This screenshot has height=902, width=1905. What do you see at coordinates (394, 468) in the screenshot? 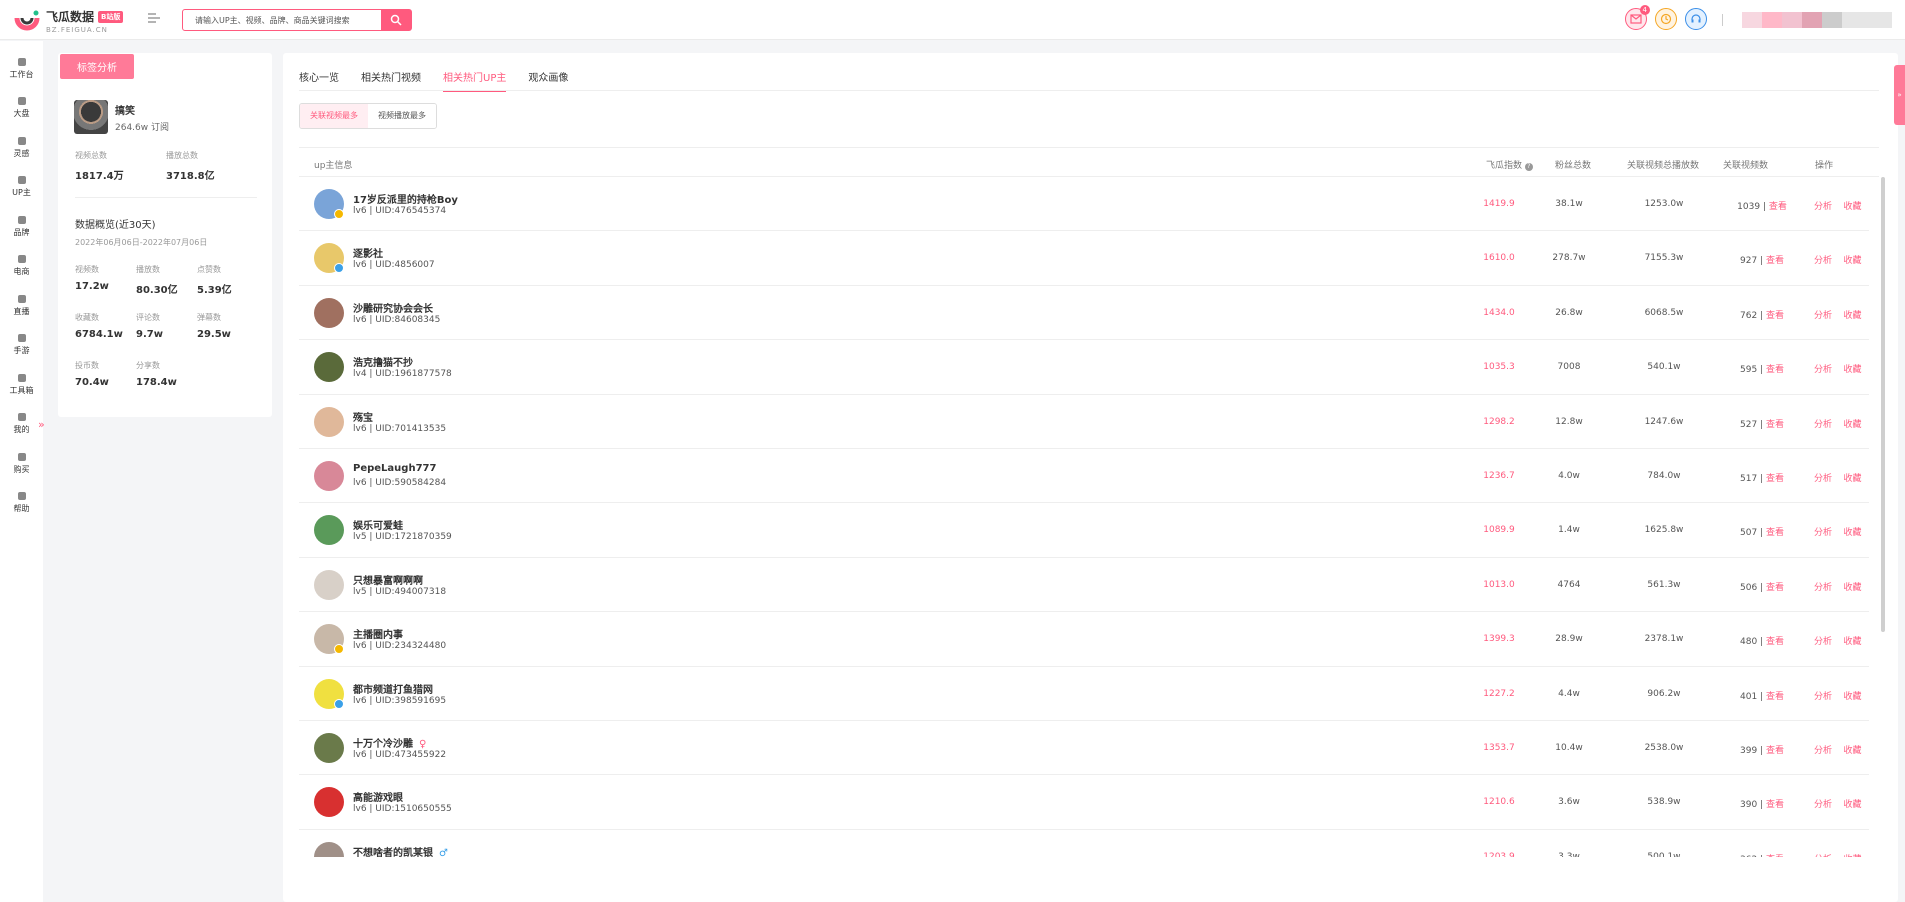
I see `up-name: PepeLaugh777` at bounding box center [394, 468].